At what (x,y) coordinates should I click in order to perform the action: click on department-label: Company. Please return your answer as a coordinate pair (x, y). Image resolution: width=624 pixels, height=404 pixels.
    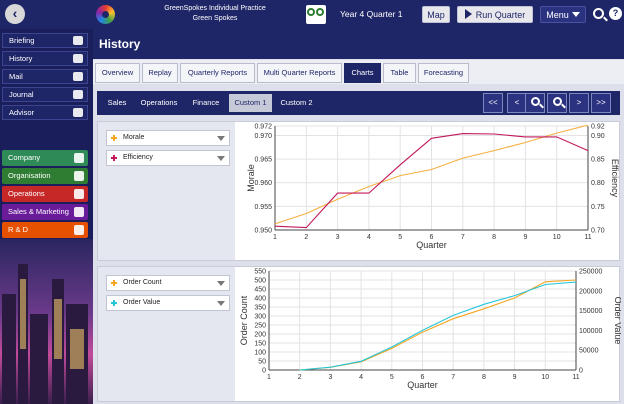
    Looking at the image, I should click on (24, 157).